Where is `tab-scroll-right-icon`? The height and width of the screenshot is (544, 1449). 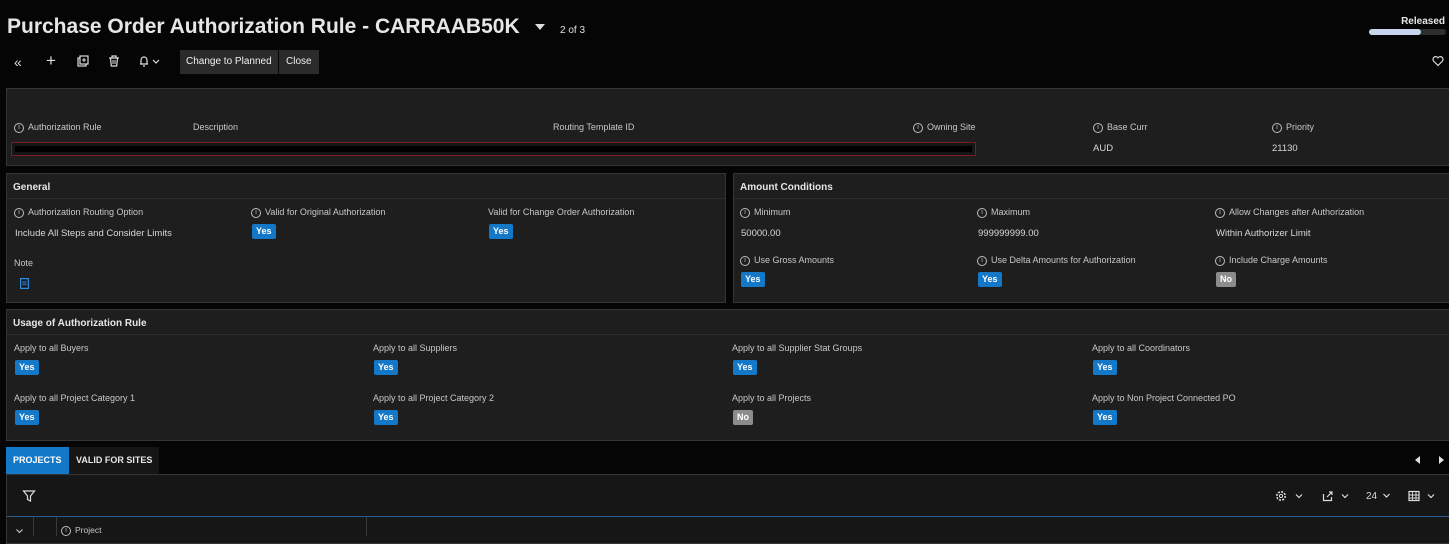 tab-scroll-right-icon is located at coordinates (1441, 460).